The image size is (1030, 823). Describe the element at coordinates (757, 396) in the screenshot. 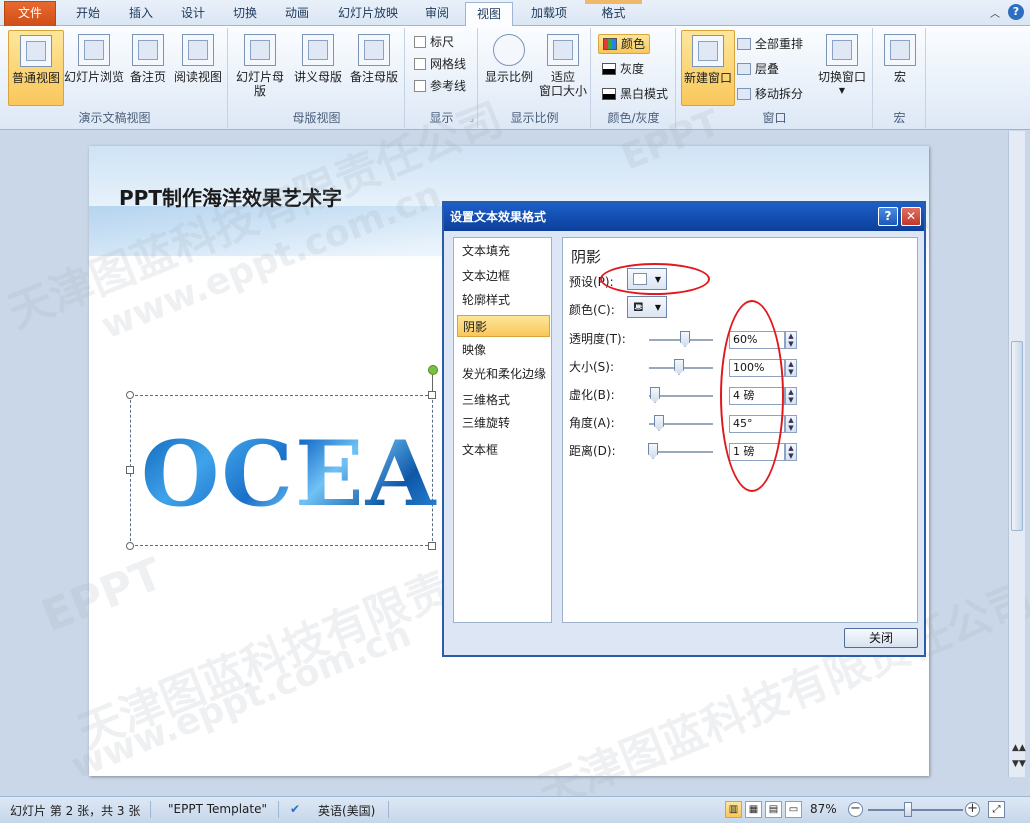

I see `blur-input: 4 磅` at that location.